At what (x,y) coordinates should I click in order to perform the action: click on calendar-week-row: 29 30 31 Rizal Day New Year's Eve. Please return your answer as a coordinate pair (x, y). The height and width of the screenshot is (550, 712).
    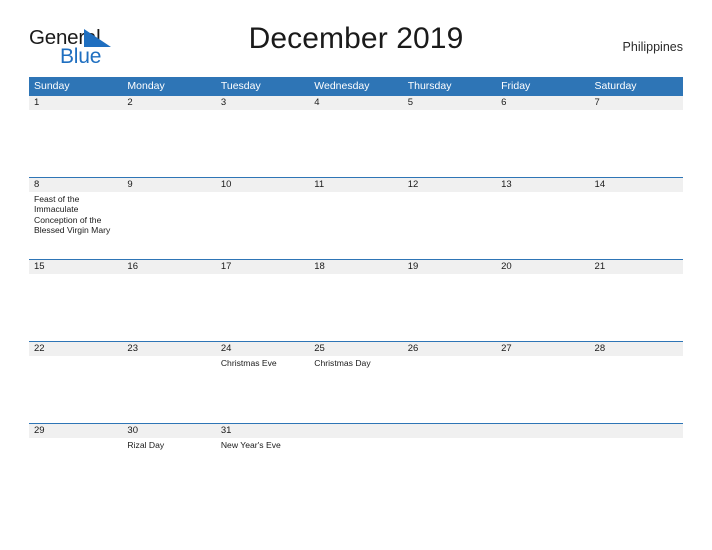
    Looking at the image, I should click on (356, 464).